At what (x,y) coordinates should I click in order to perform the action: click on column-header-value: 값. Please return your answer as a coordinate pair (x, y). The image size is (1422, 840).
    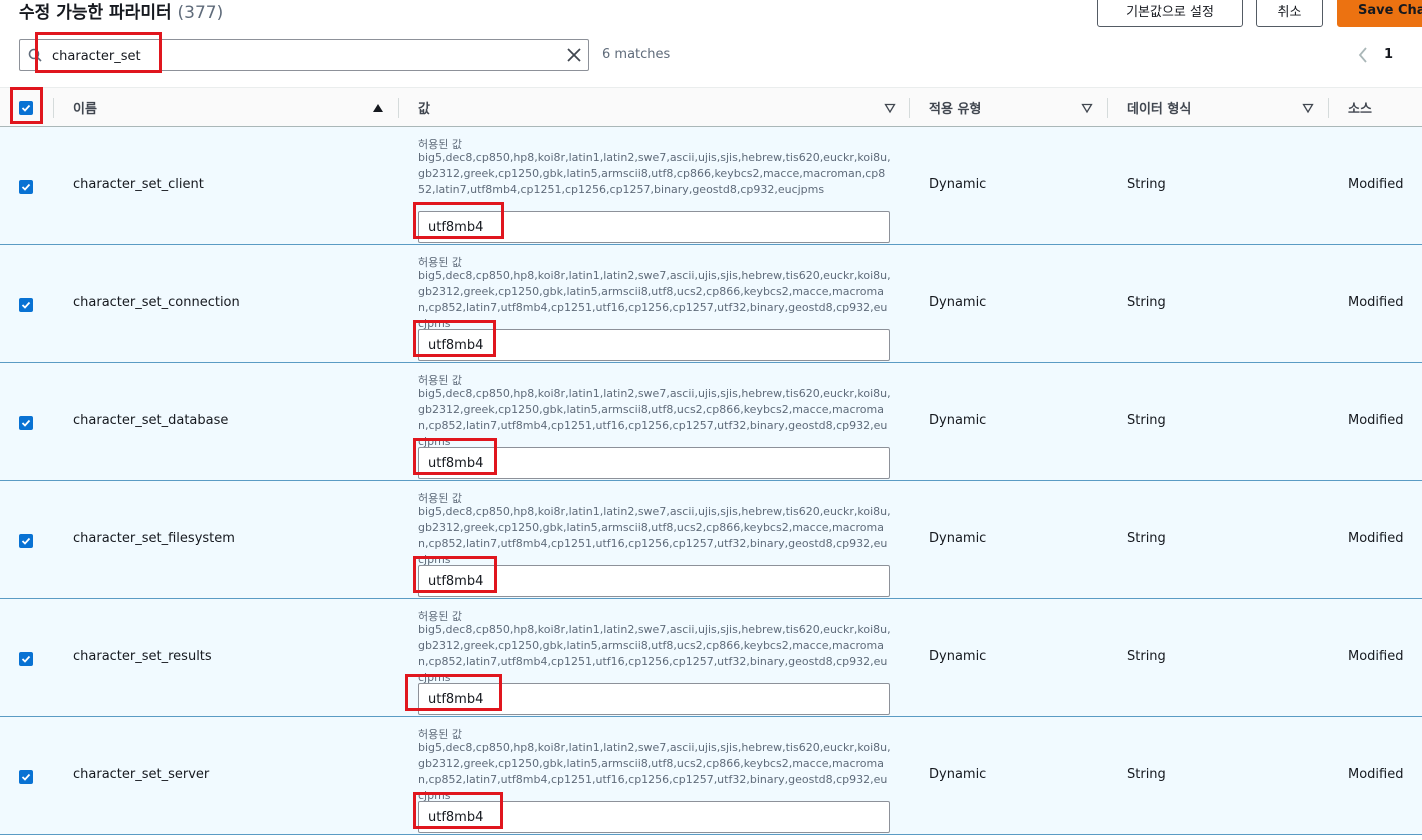
    Looking at the image, I should click on (424, 107).